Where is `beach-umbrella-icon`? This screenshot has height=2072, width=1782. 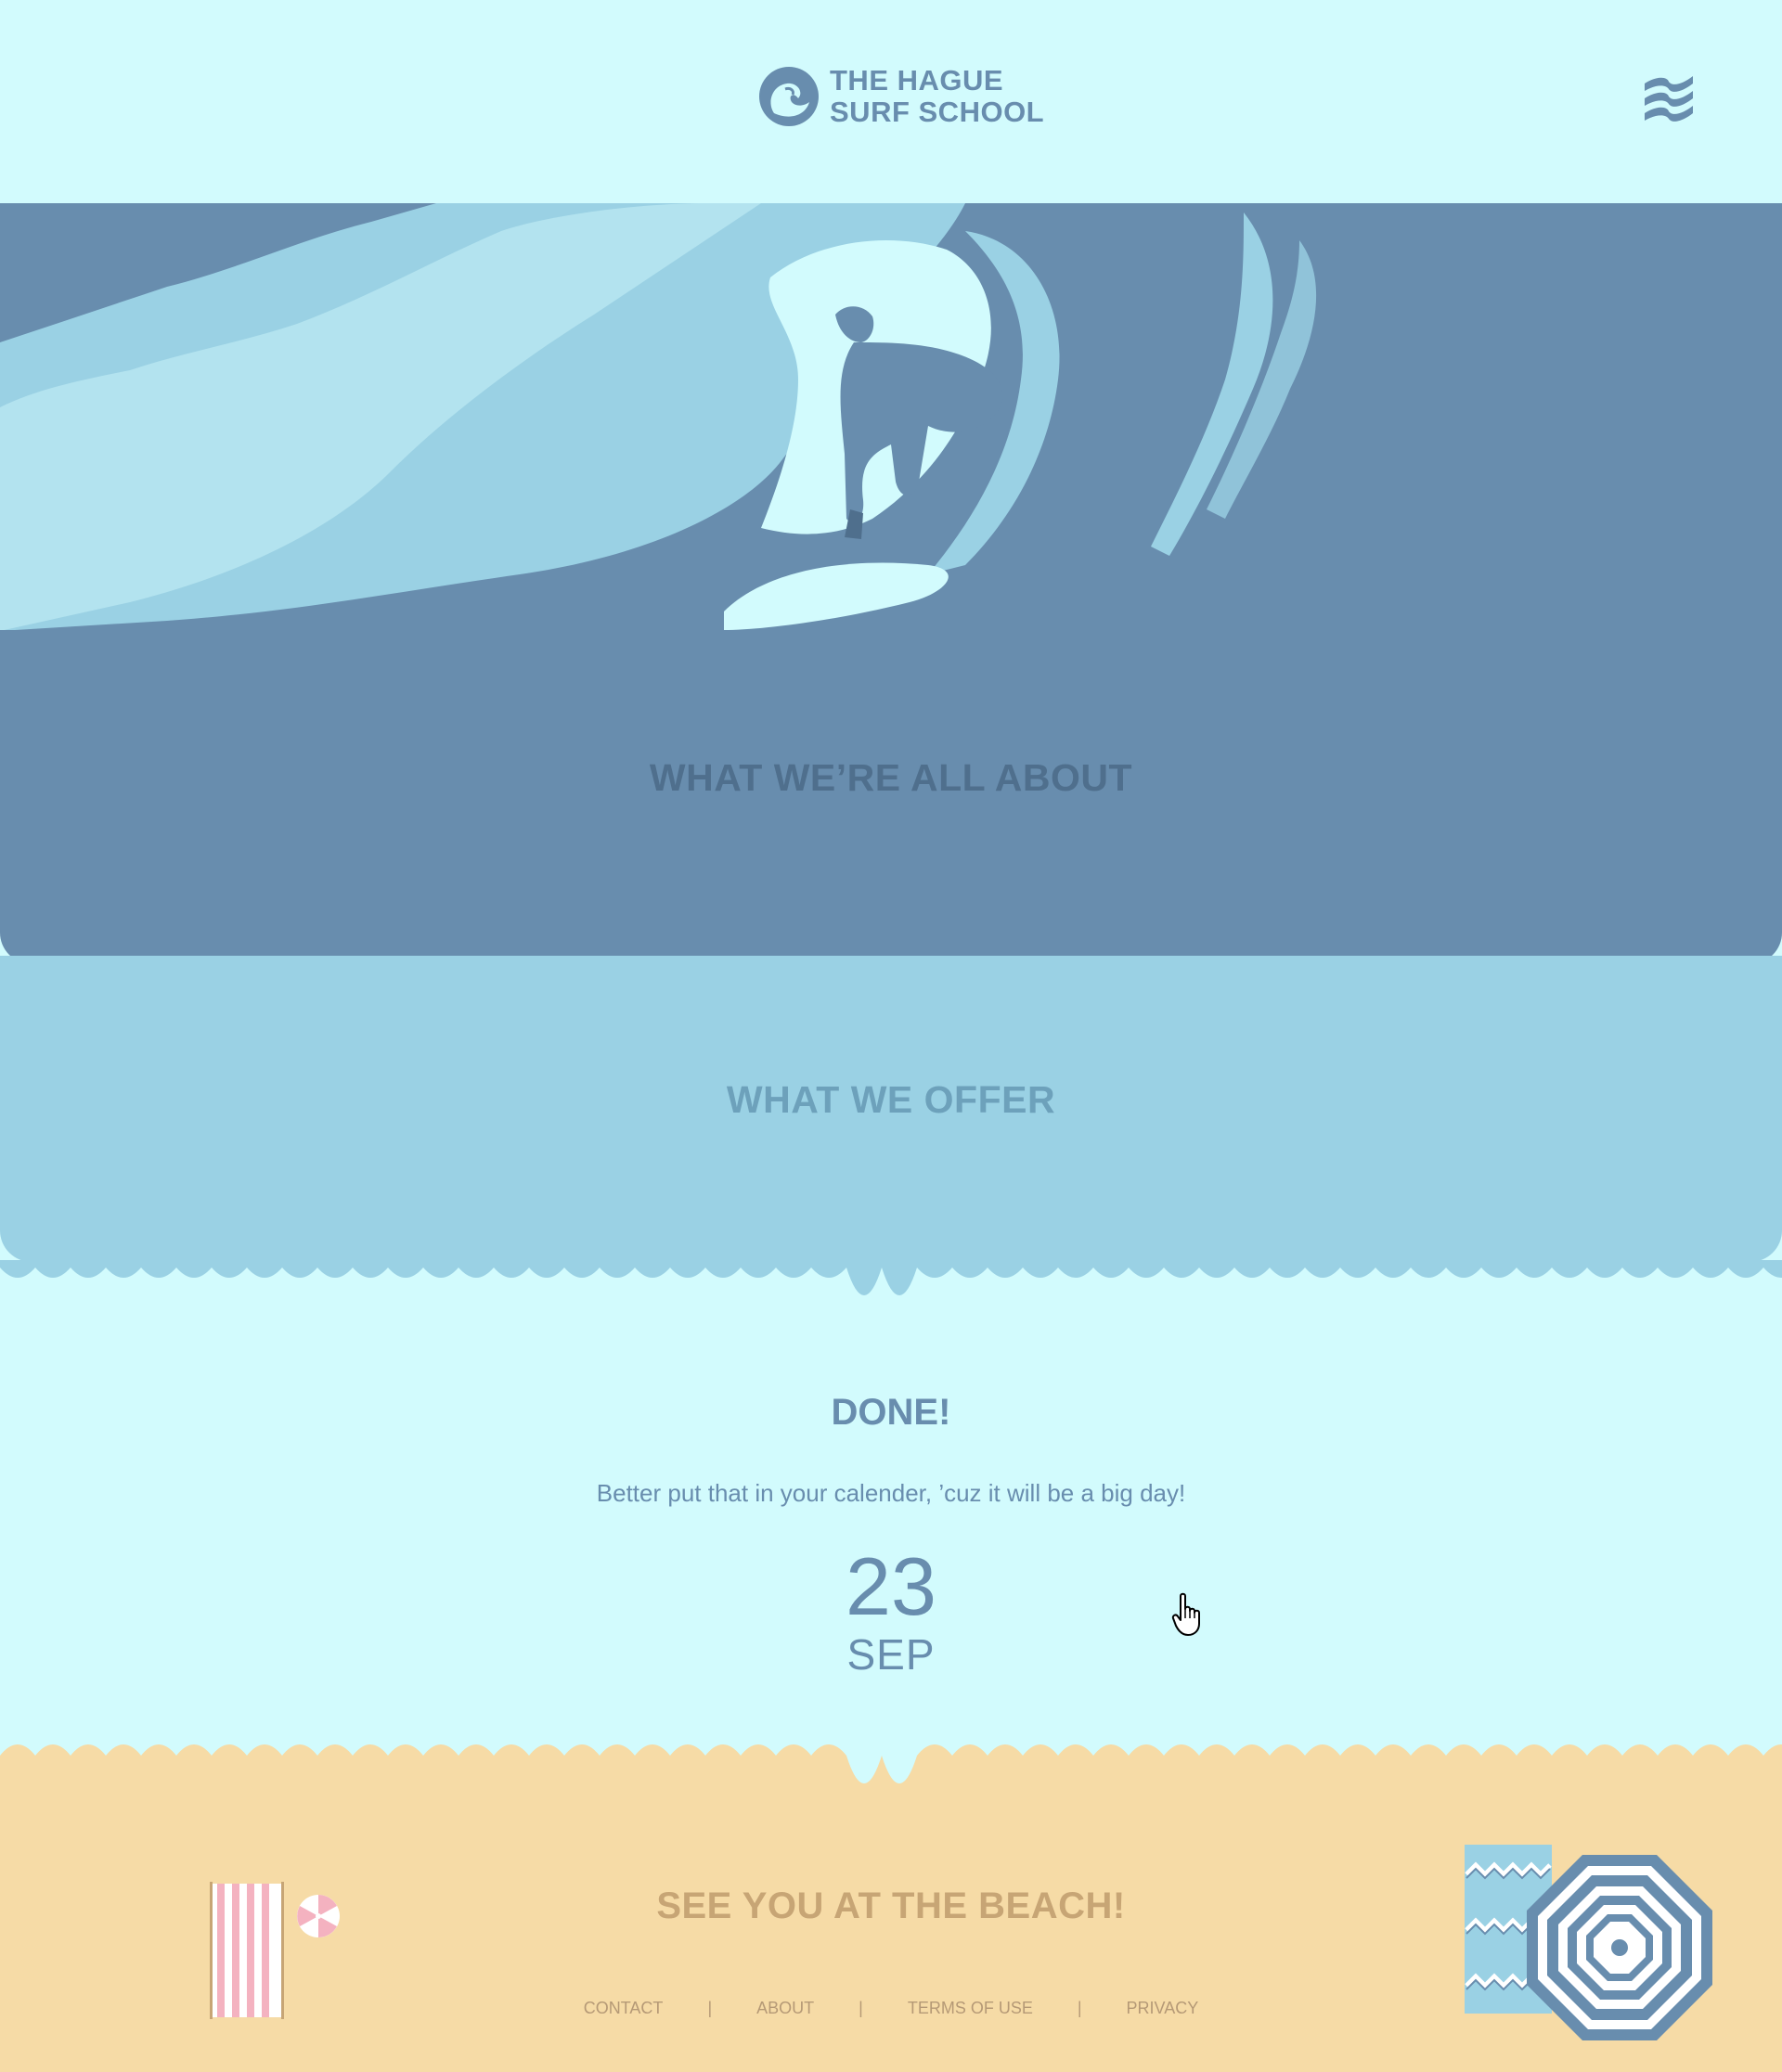
beach-umbrella-icon is located at coordinates (1619, 1947).